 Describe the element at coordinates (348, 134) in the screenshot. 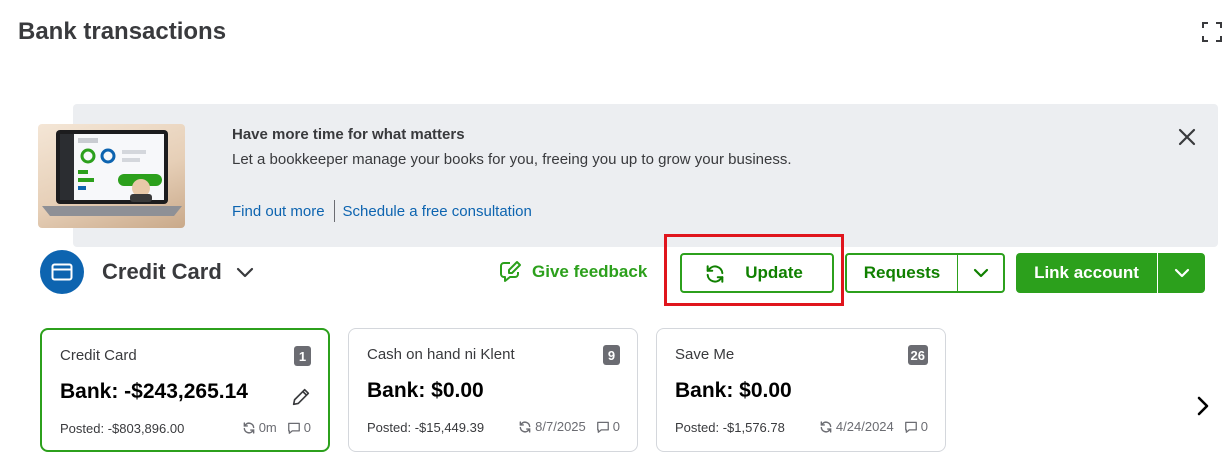

I see `banner-title: Have more time for what matters` at that location.